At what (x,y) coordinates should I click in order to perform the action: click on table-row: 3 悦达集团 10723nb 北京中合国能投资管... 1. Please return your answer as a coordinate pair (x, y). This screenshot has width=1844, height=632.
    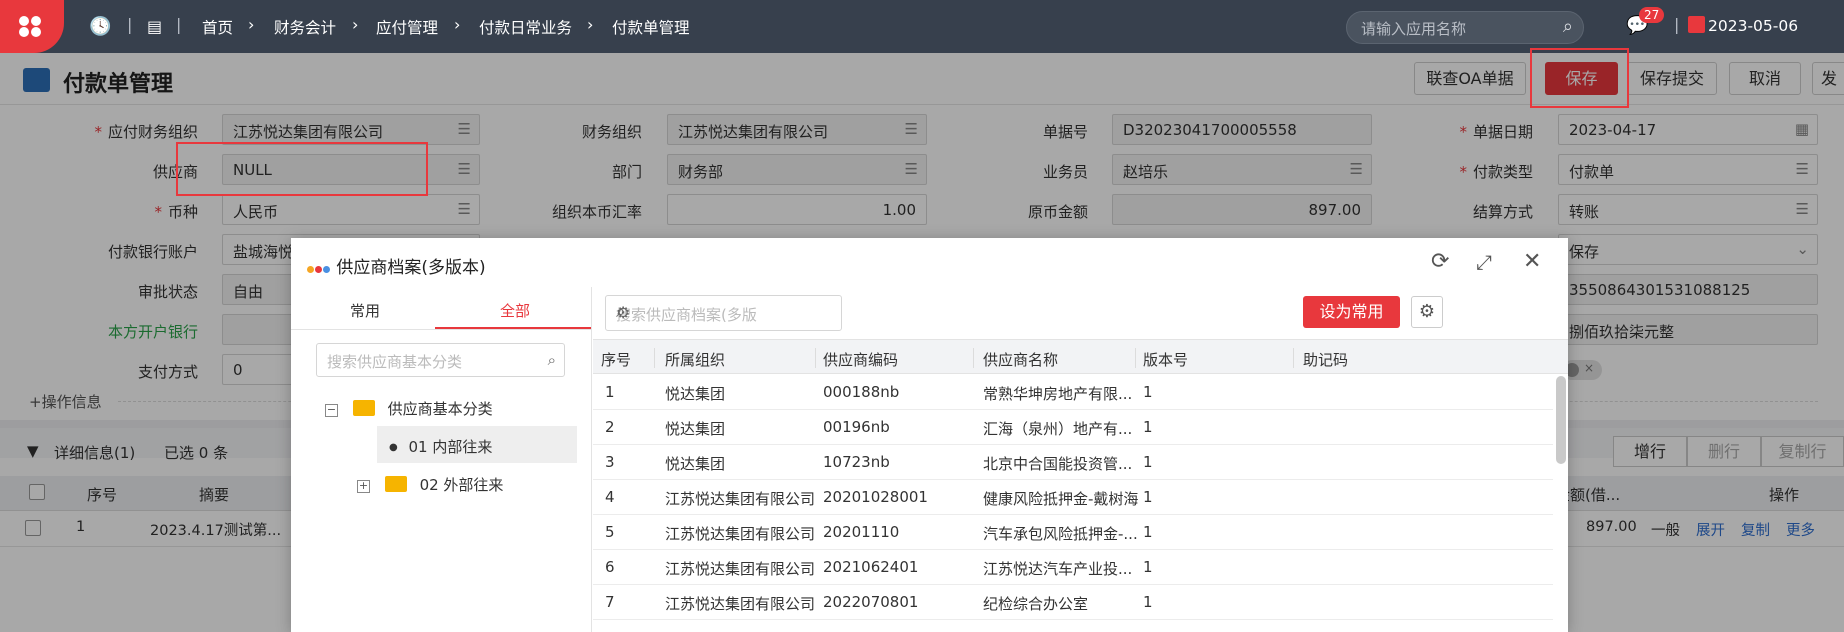
    Looking at the image, I should click on (1073, 462).